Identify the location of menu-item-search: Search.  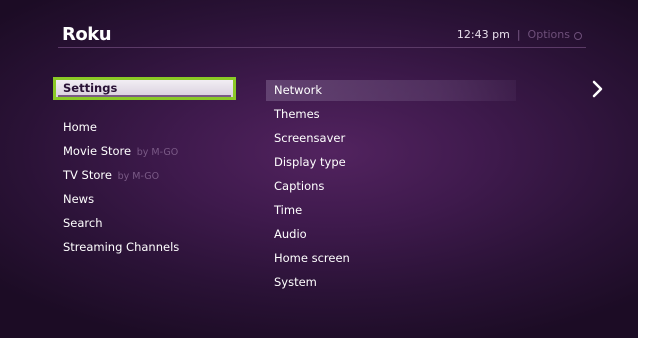
(83, 223).